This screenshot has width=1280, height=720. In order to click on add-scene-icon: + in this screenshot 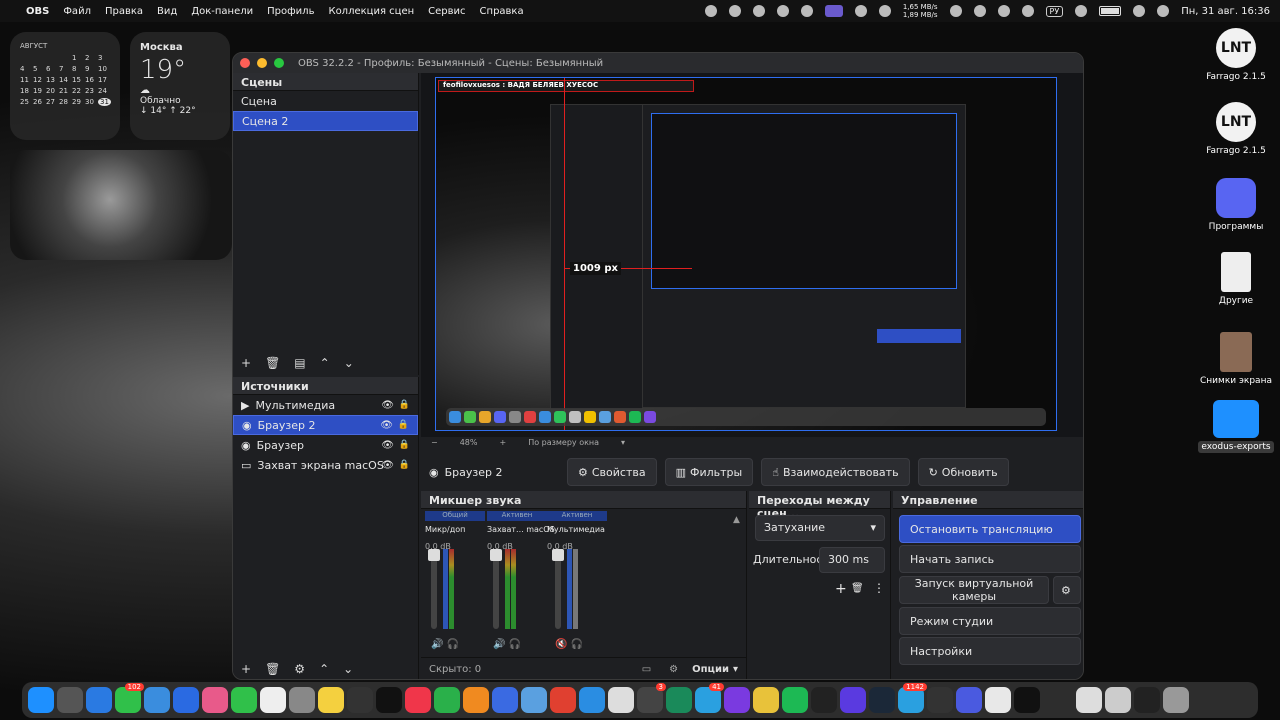, I will do `click(246, 363)`.